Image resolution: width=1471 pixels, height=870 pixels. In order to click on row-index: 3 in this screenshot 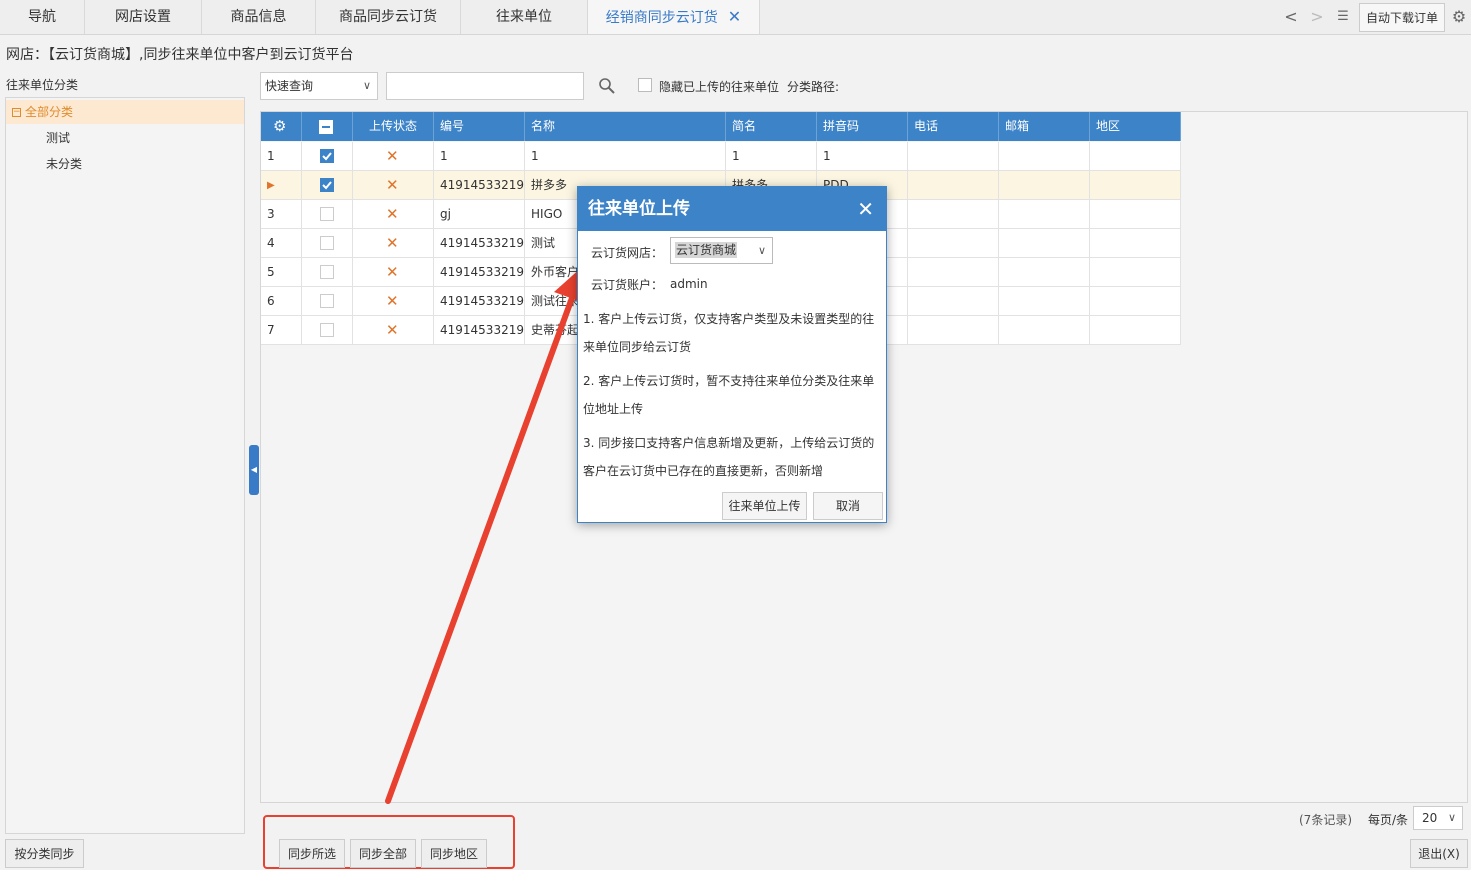, I will do `click(281, 214)`.